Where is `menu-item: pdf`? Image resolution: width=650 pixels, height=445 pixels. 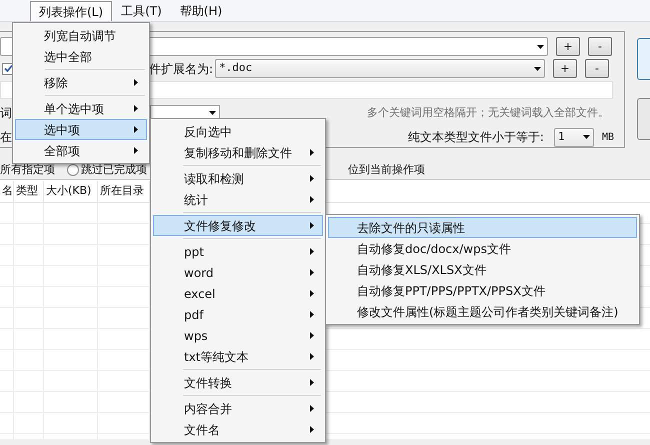
menu-item: pdf is located at coordinates (238, 314).